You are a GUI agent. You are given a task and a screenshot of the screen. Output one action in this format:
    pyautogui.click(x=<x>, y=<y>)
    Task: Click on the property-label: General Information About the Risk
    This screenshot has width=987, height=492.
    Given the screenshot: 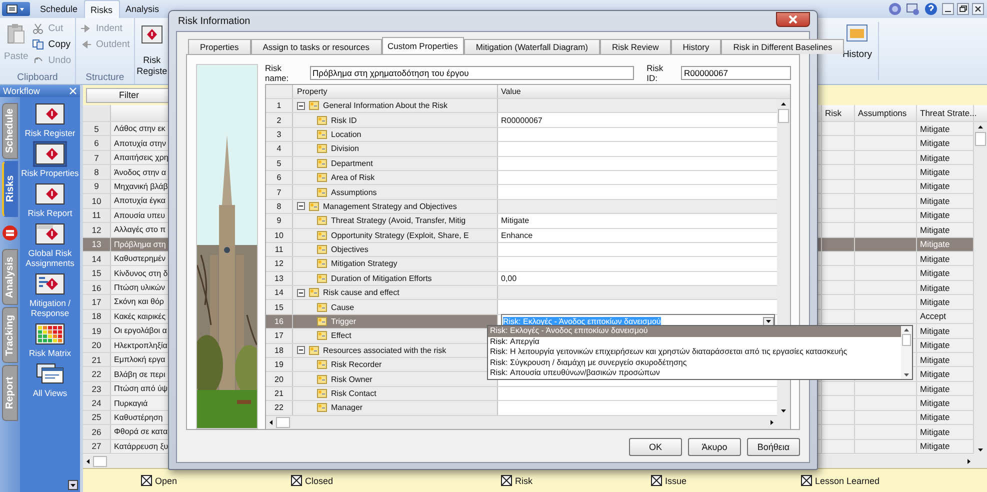 What is the action you would take?
    pyautogui.click(x=385, y=105)
    